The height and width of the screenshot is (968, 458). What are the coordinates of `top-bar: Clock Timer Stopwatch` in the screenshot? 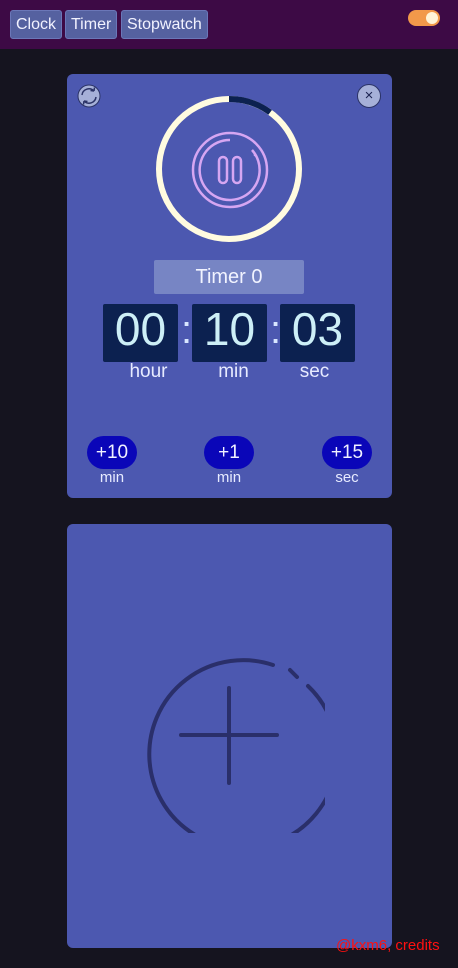 It's located at (229, 24).